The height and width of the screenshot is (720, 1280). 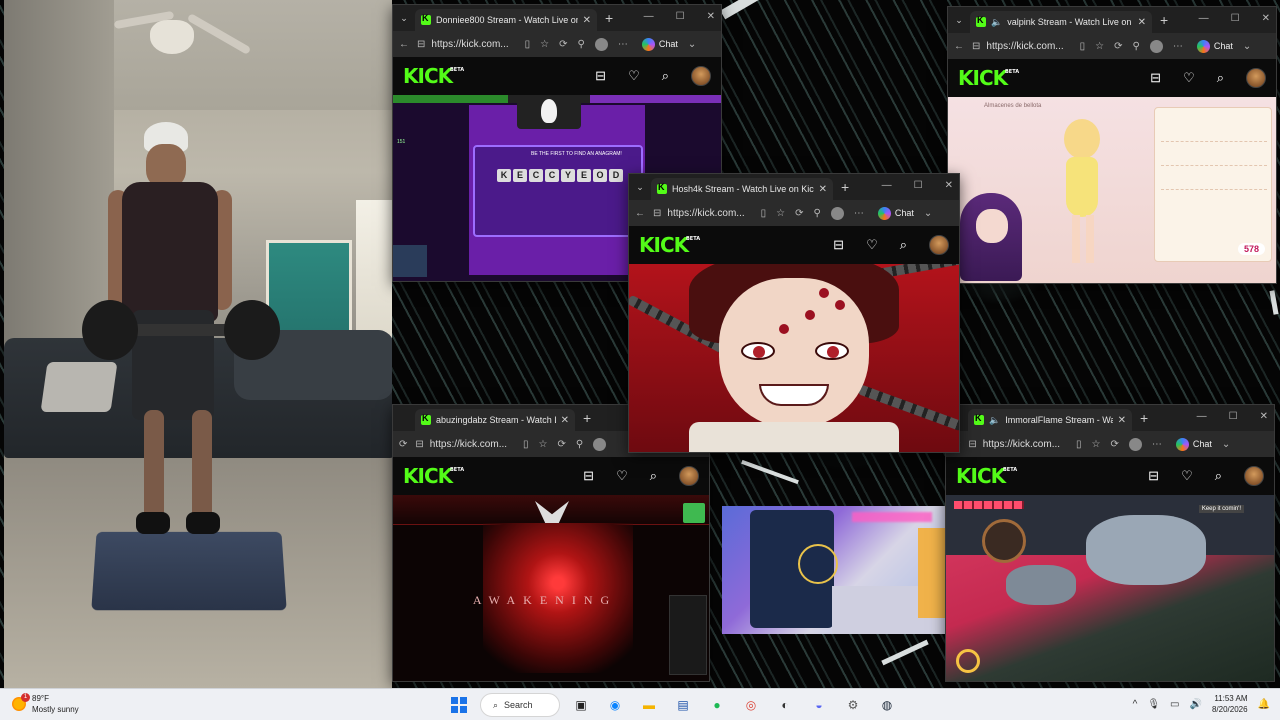 I want to click on chrome-icon: ◎, so click(x=751, y=705).